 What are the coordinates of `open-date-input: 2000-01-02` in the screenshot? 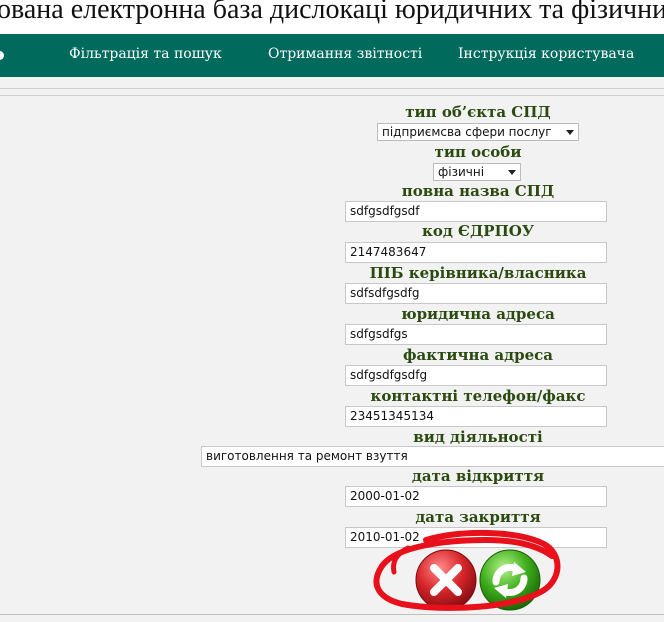 It's located at (476, 496).